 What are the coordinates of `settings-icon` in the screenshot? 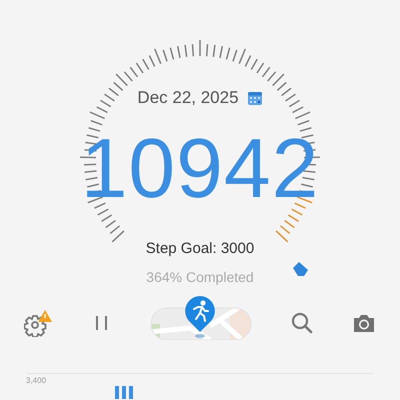 It's located at (39, 323).